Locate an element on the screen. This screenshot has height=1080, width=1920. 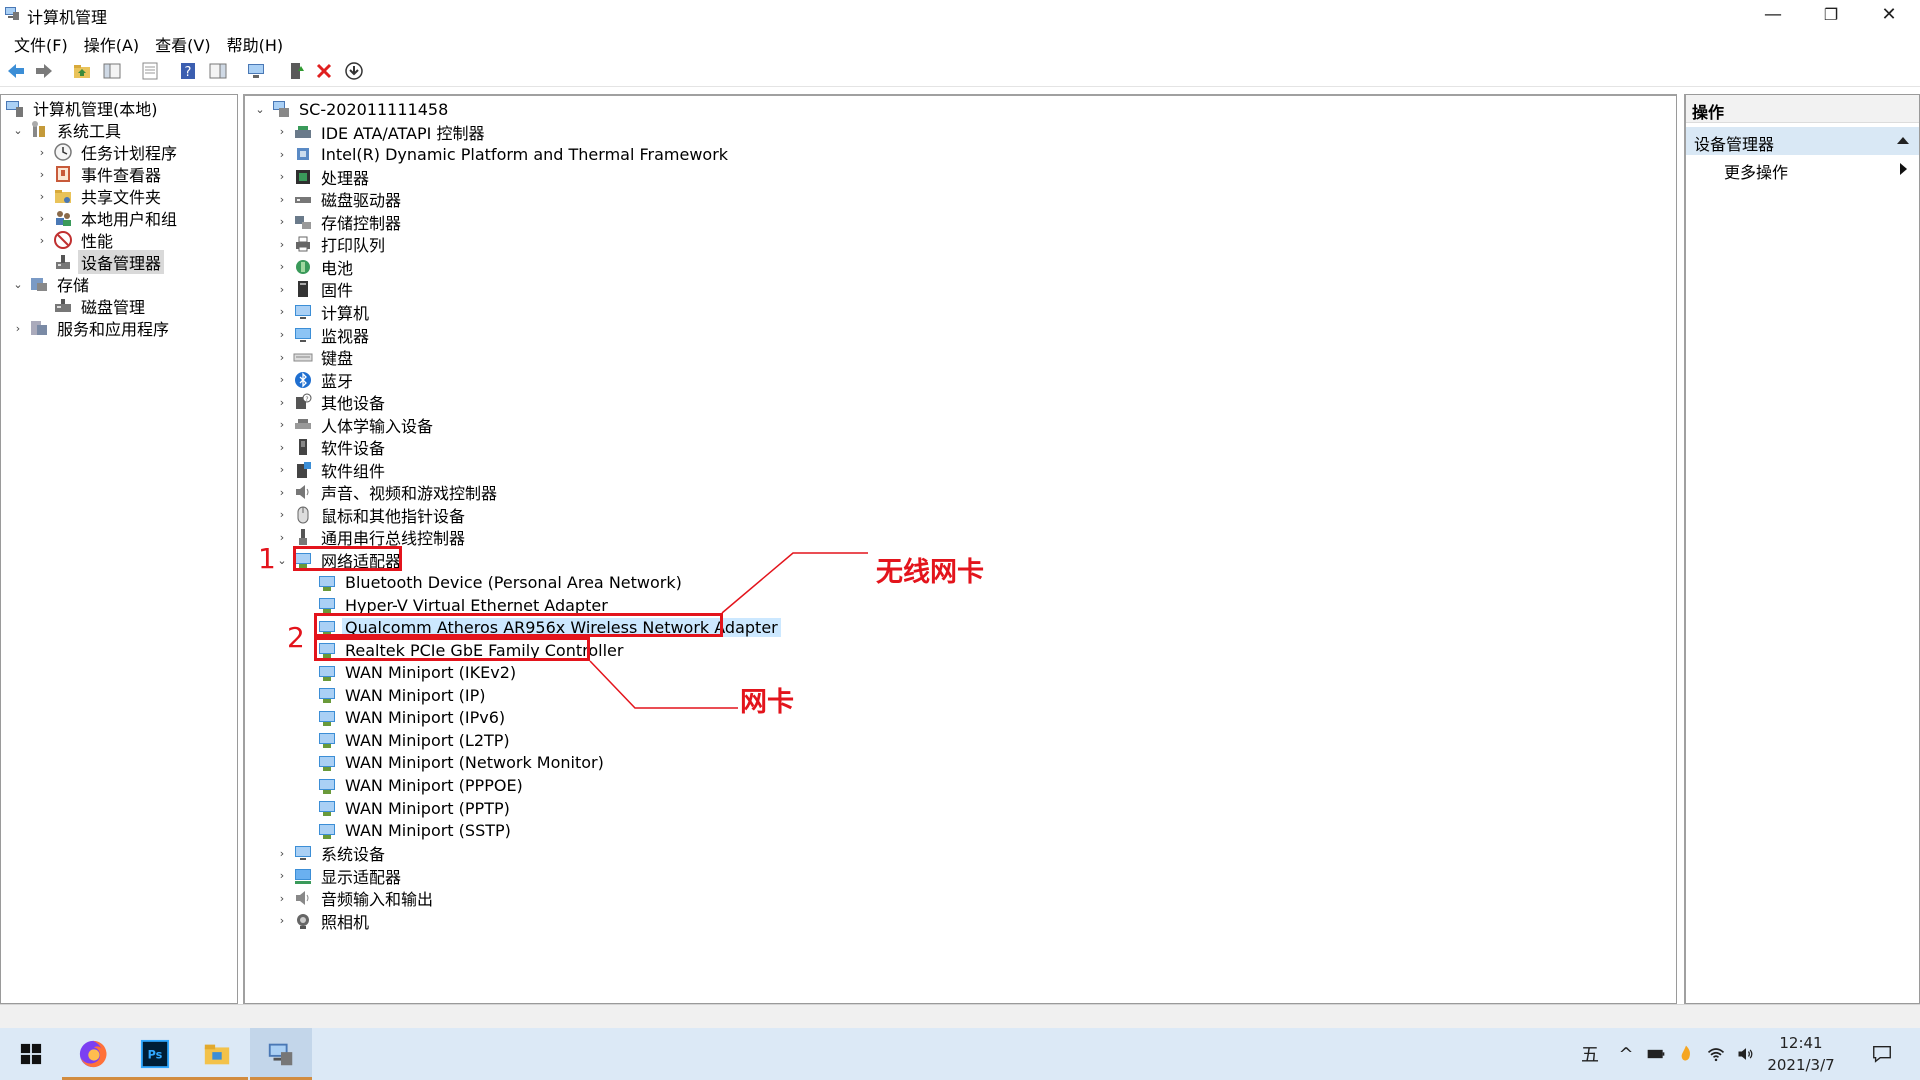
tree-item-disk-management: 磁盘管理 is located at coordinates (91, 306).